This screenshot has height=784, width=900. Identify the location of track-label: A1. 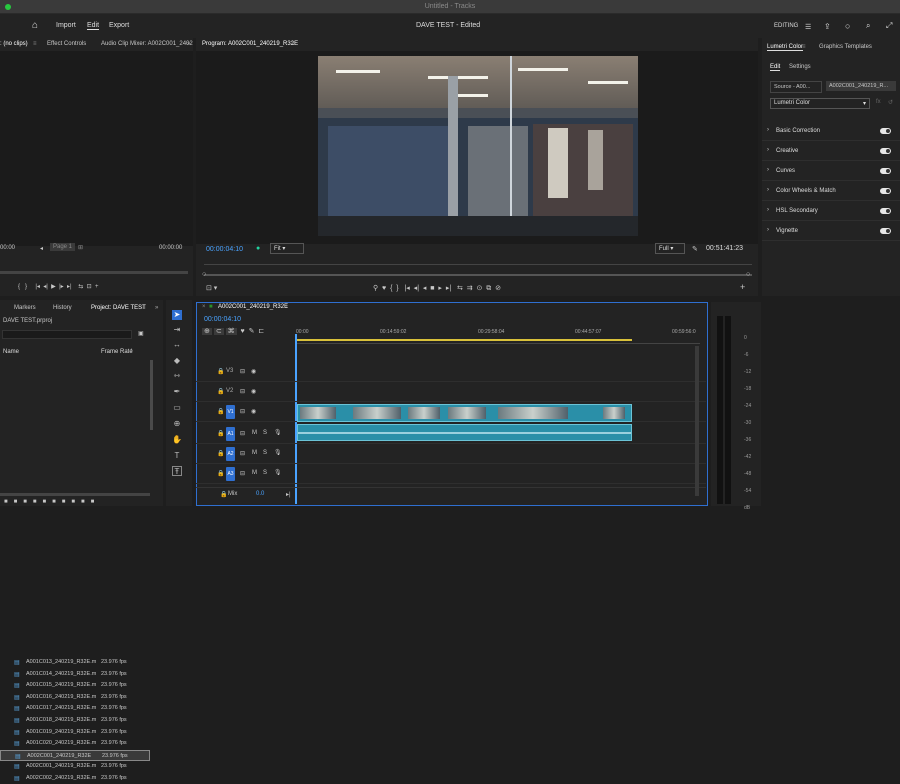
(230, 434).